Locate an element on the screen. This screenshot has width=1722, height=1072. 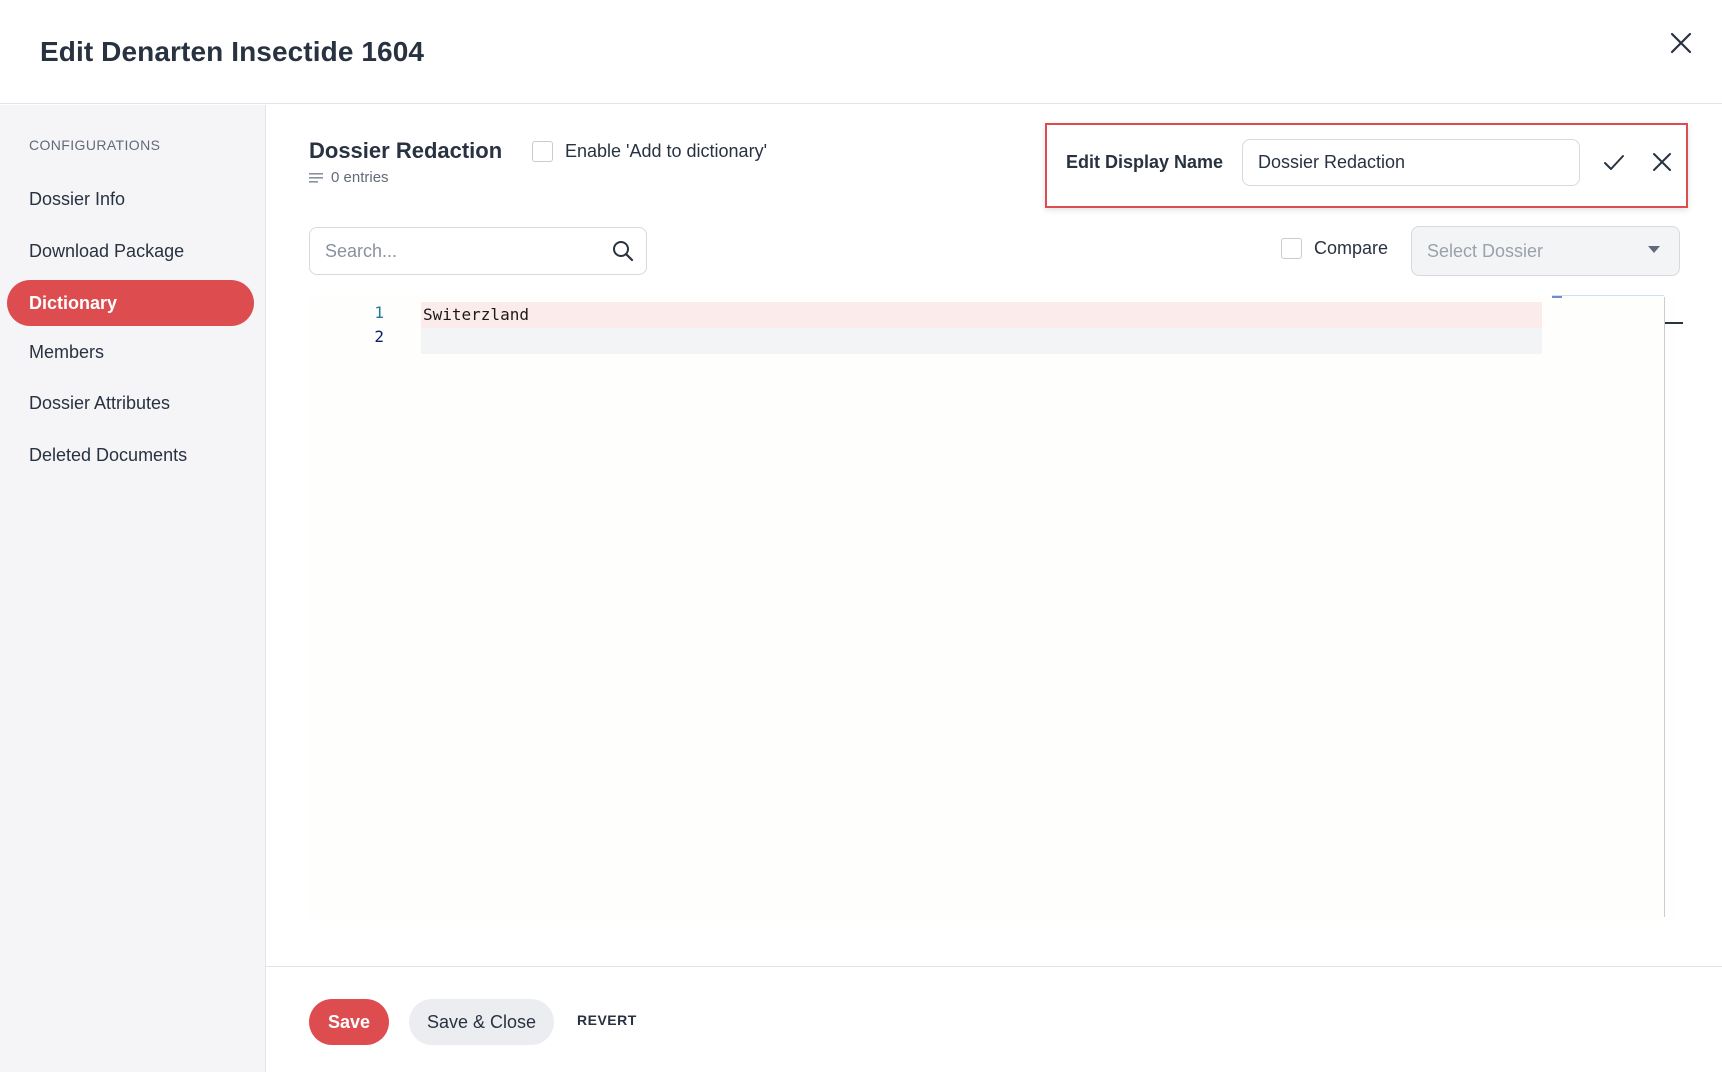
save-button: Save is located at coordinates (349, 1022).